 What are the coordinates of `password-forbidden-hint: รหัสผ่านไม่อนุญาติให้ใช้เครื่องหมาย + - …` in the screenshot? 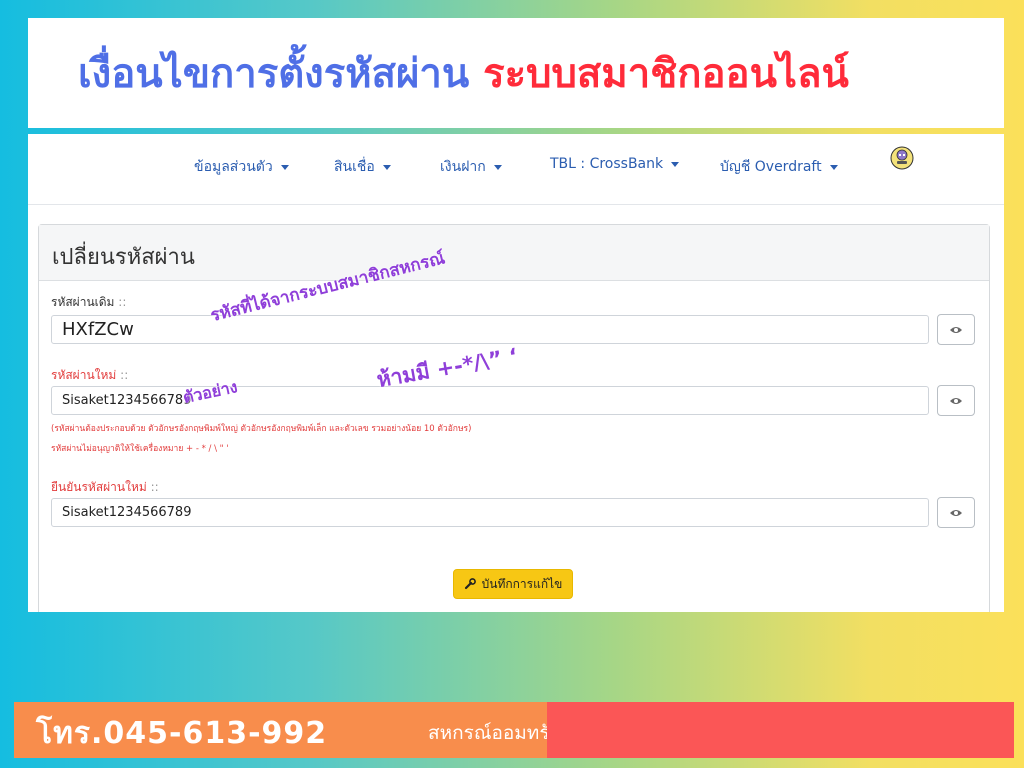 It's located at (140, 449).